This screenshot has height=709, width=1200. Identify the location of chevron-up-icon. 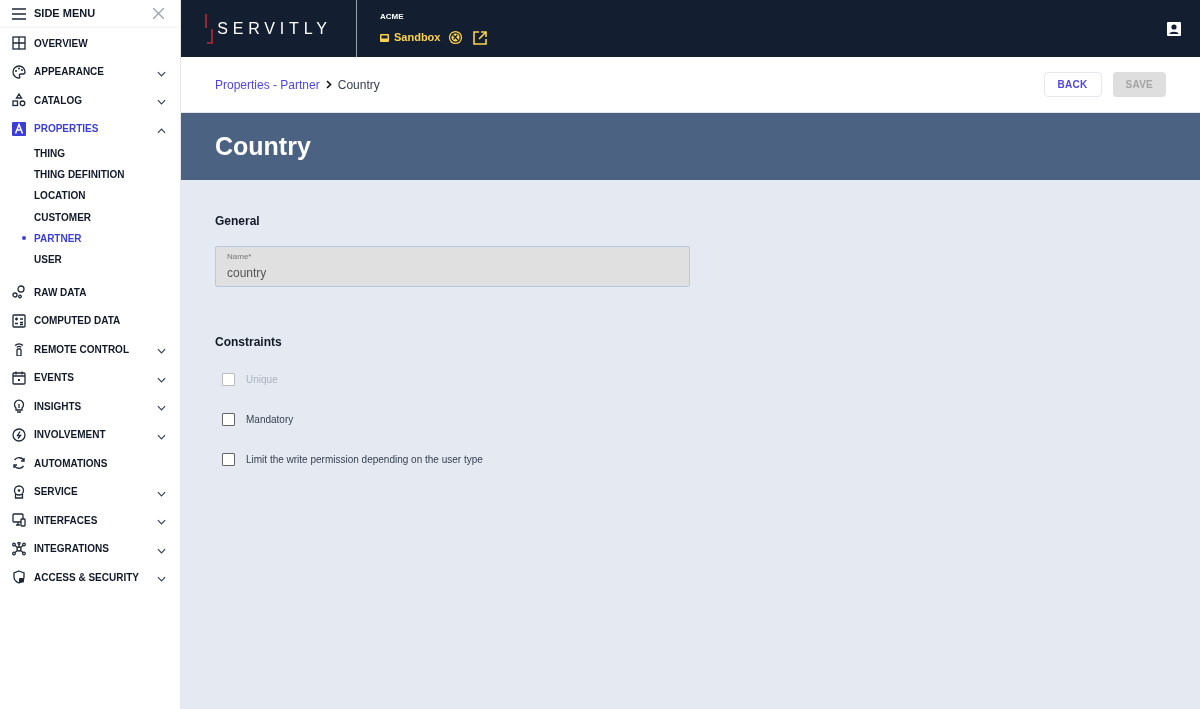
(161, 130).